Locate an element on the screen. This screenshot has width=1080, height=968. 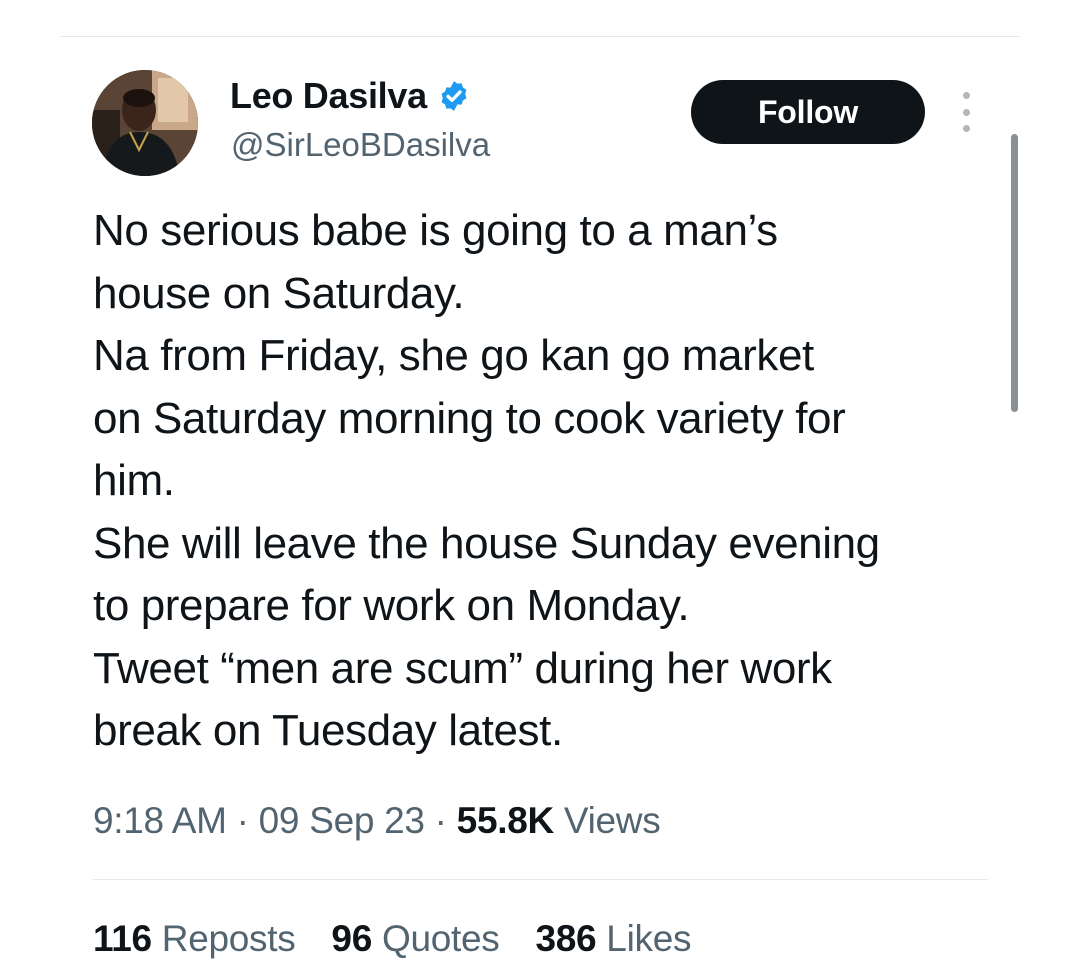
likes-stat: 386 Likes is located at coordinates (613, 939).